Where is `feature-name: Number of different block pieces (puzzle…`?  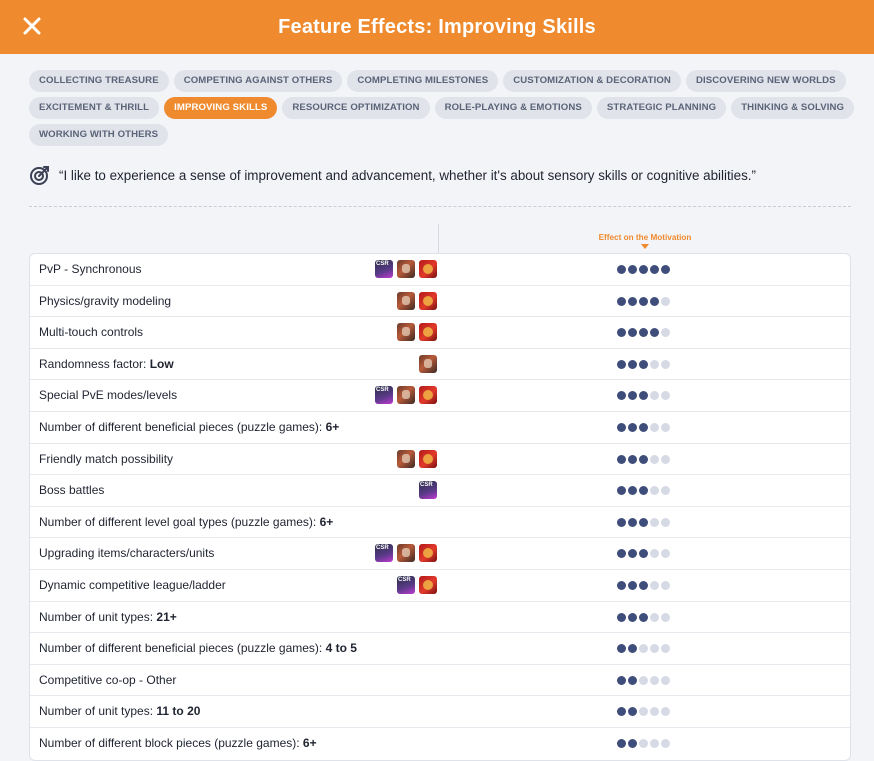 feature-name: Number of different block pieces (puzzle… is located at coordinates (171, 742).